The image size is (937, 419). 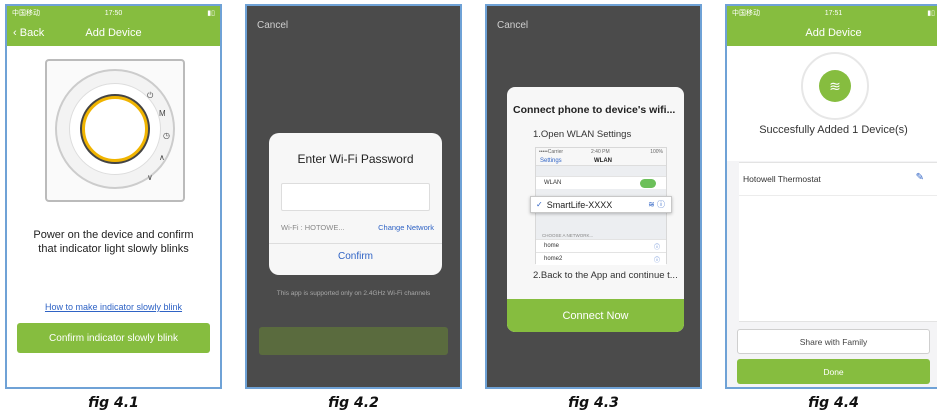 What do you see at coordinates (113, 307) in the screenshot?
I see `help-link: How to make indicator slowly blink` at bounding box center [113, 307].